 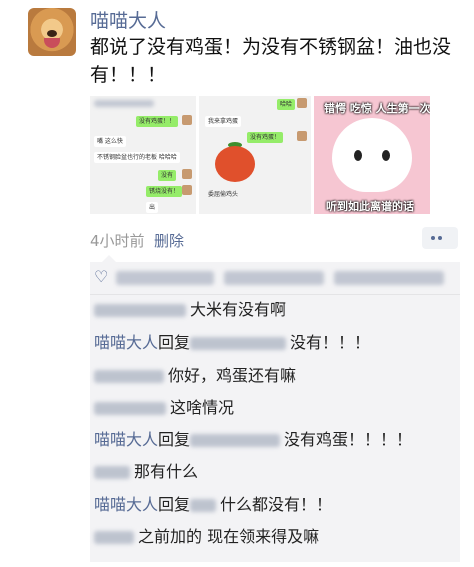 What do you see at coordinates (223, 121) in the screenshot?
I see `chat-bubble: 我来拿鸡蛋` at bounding box center [223, 121].